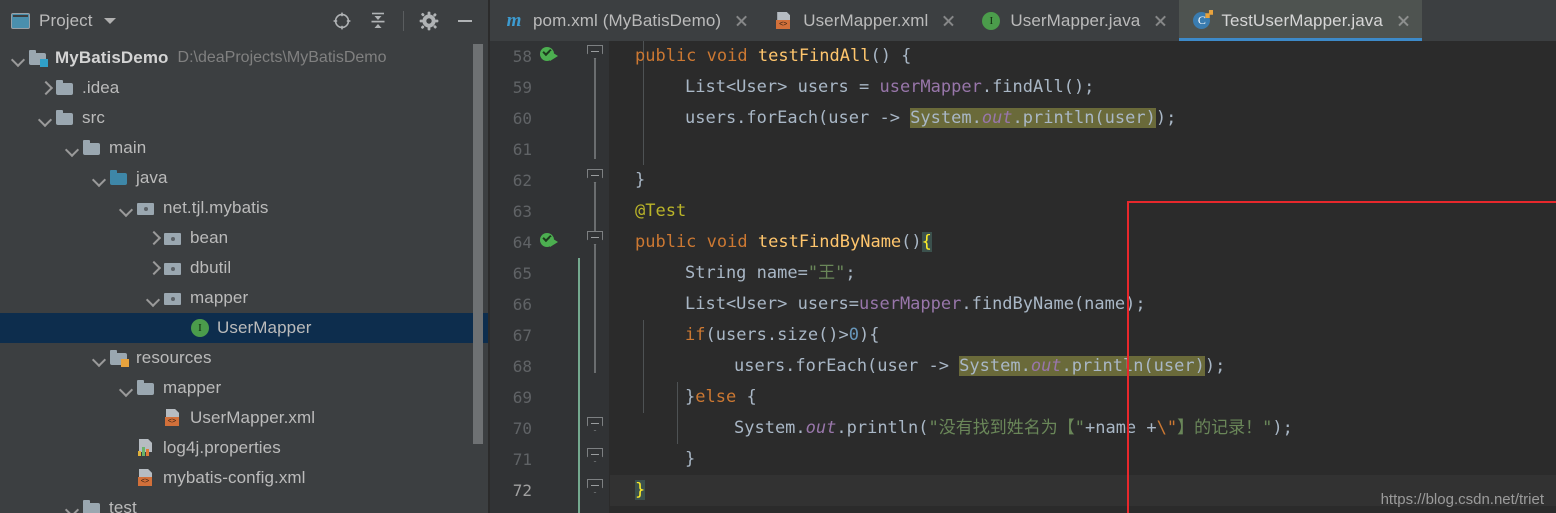  Describe the element at coordinates (245, 178) in the screenshot. I see `tree-item-java: java` at that location.